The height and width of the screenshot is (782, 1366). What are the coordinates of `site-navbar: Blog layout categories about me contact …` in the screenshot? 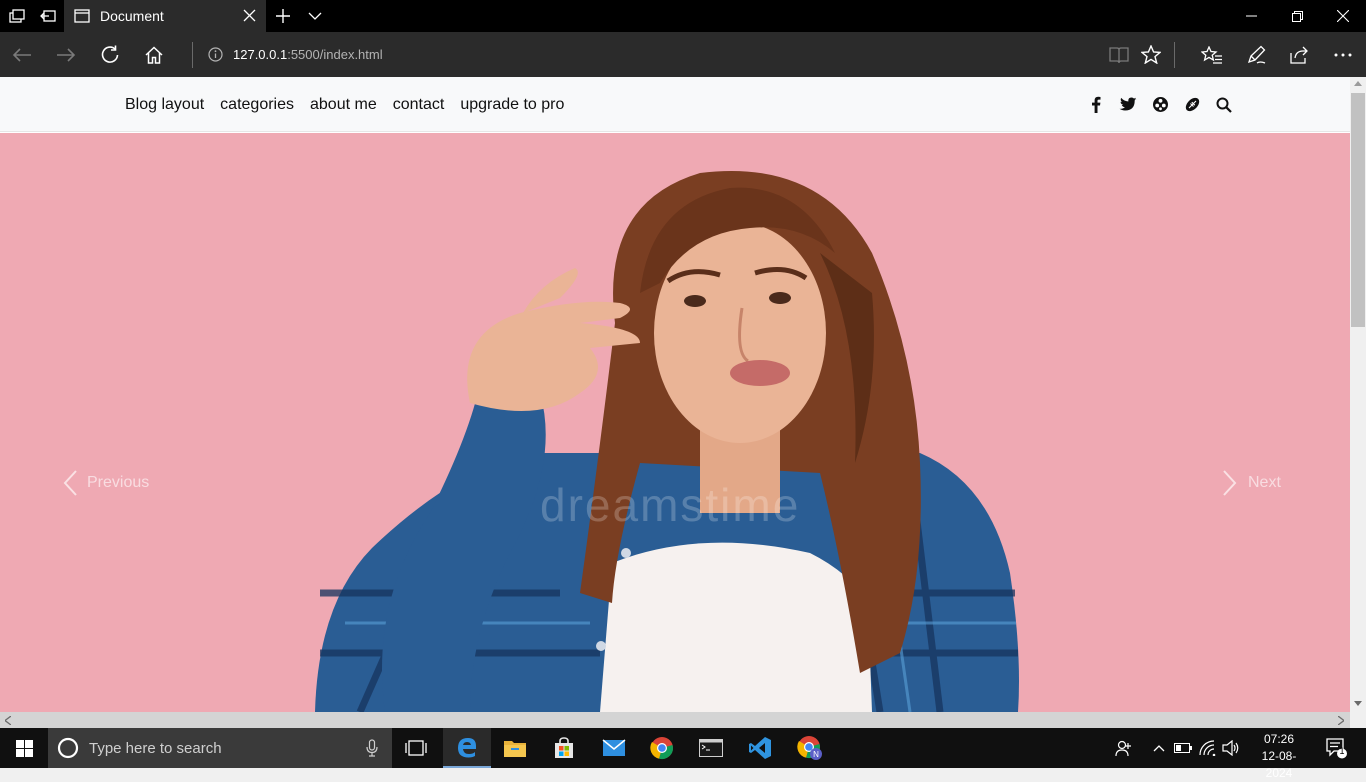 It's located at (675, 104).